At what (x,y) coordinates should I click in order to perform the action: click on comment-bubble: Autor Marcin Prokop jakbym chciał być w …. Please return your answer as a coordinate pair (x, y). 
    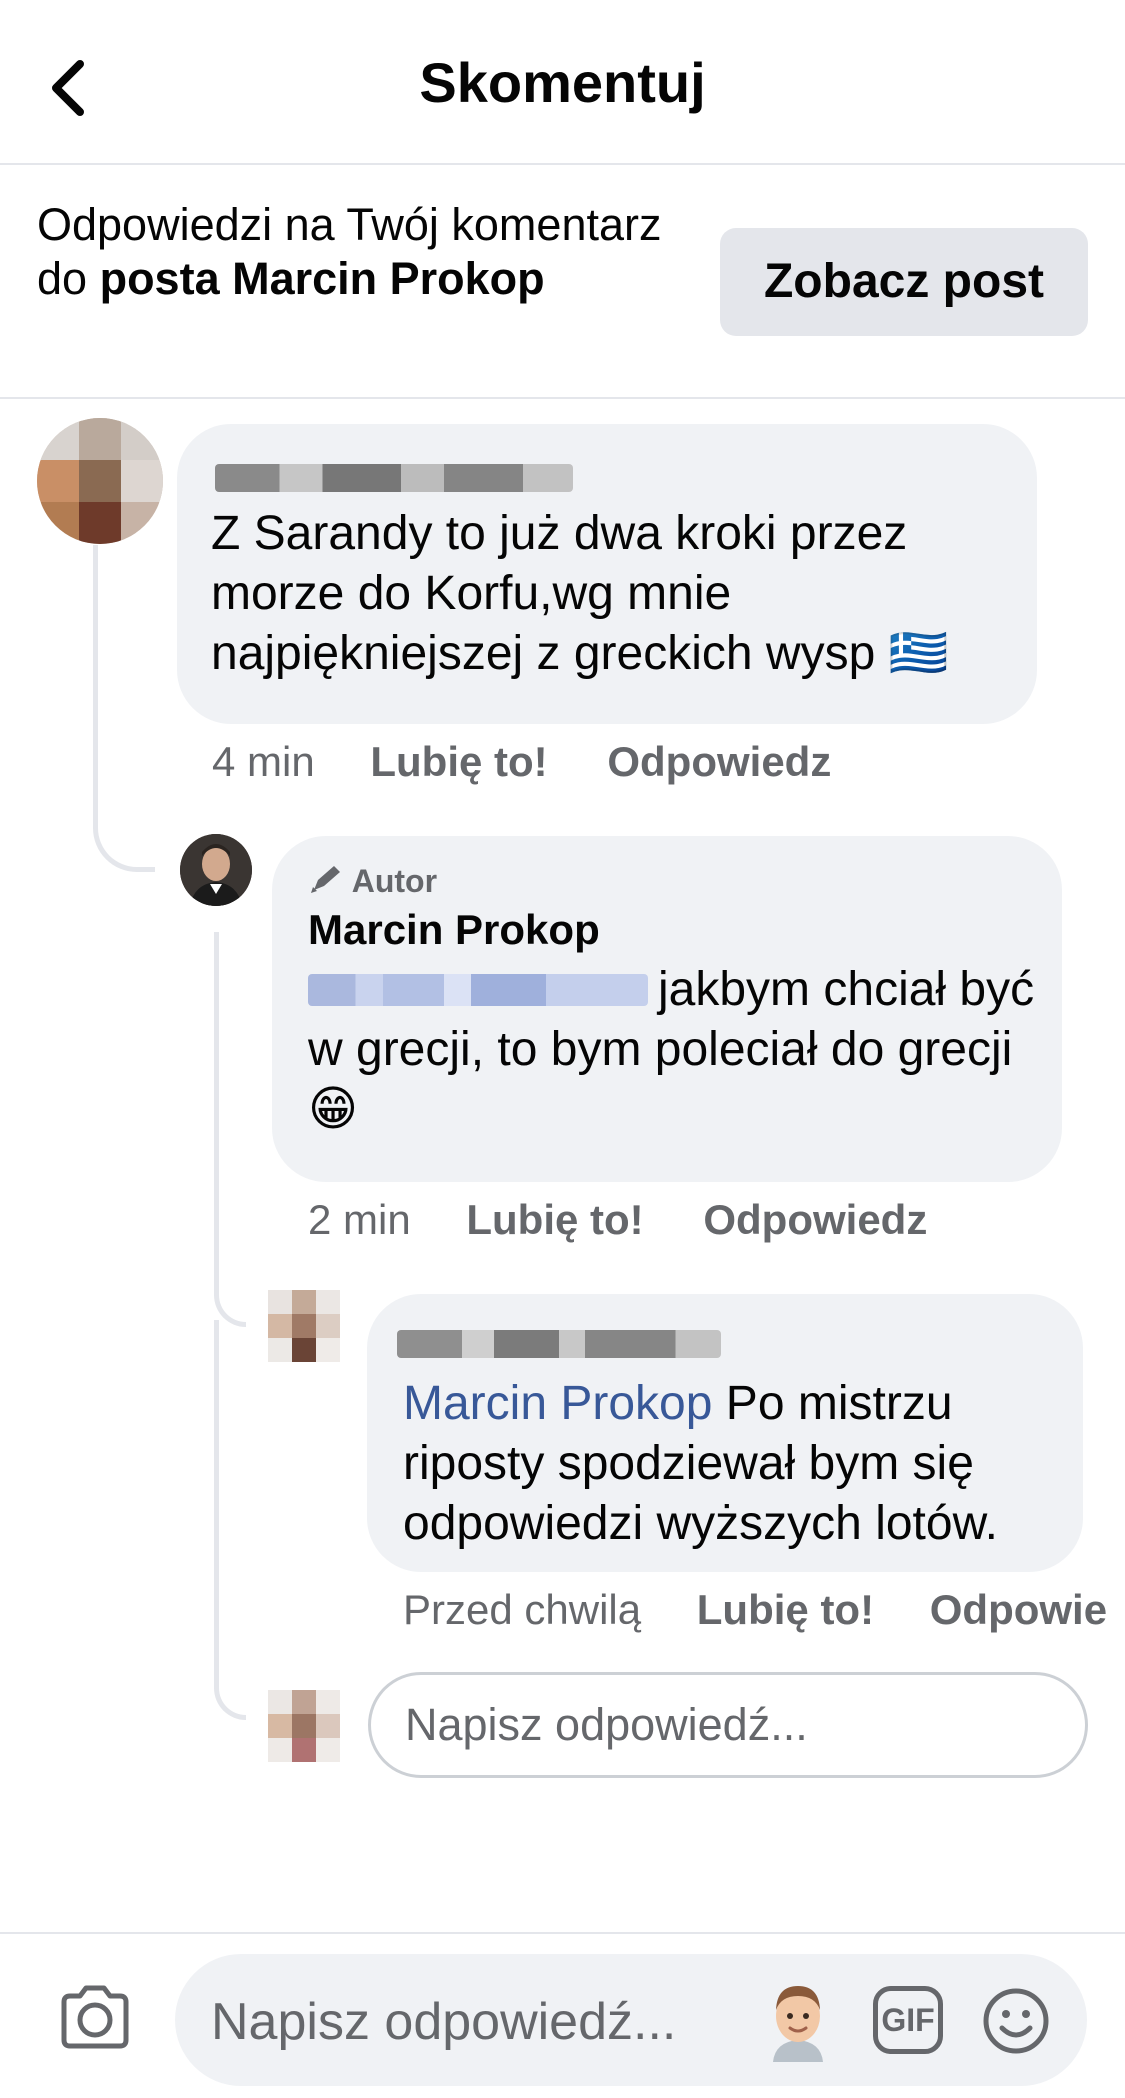
    Looking at the image, I should click on (667, 1009).